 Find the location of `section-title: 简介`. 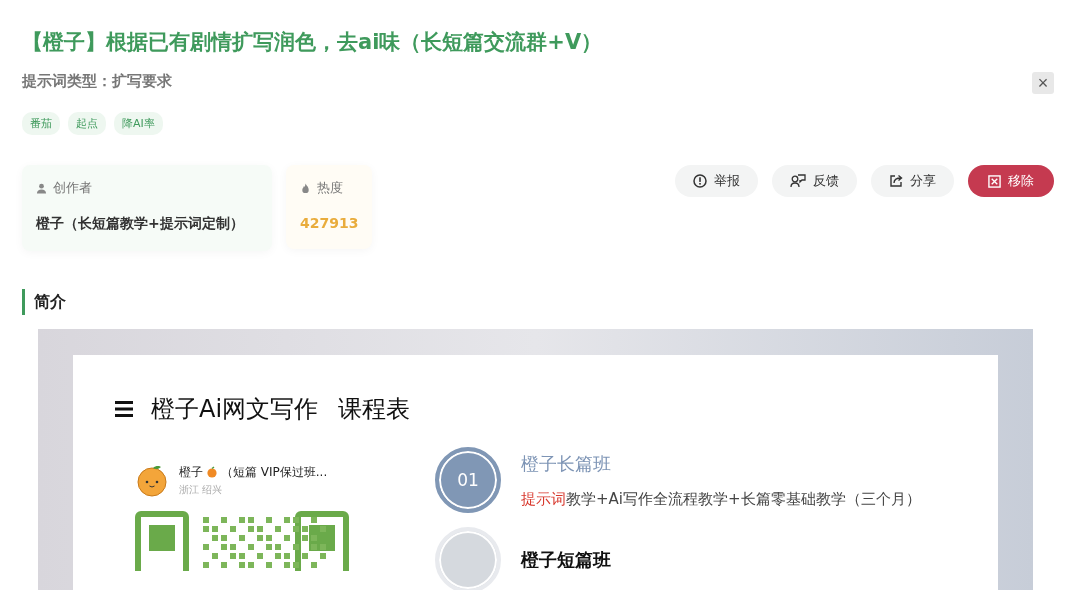

section-title: 简介 is located at coordinates (538, 302).